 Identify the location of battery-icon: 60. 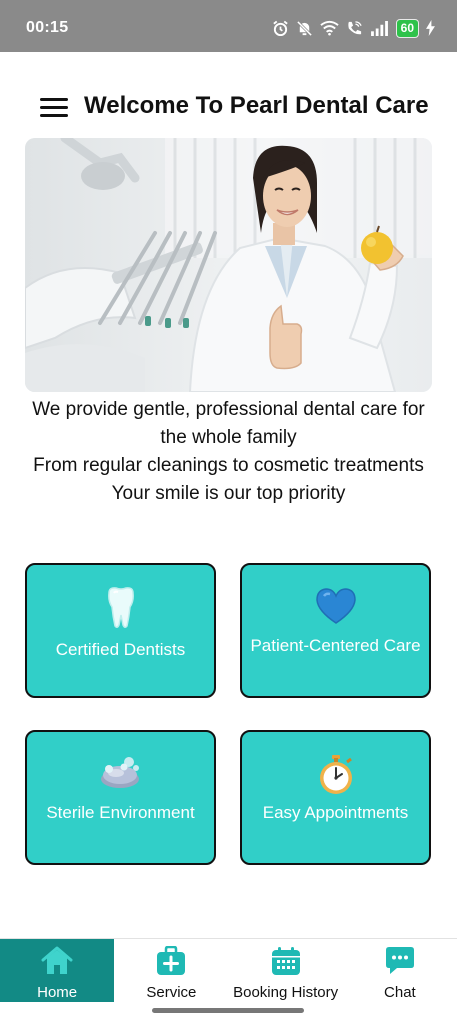
(407, 28).